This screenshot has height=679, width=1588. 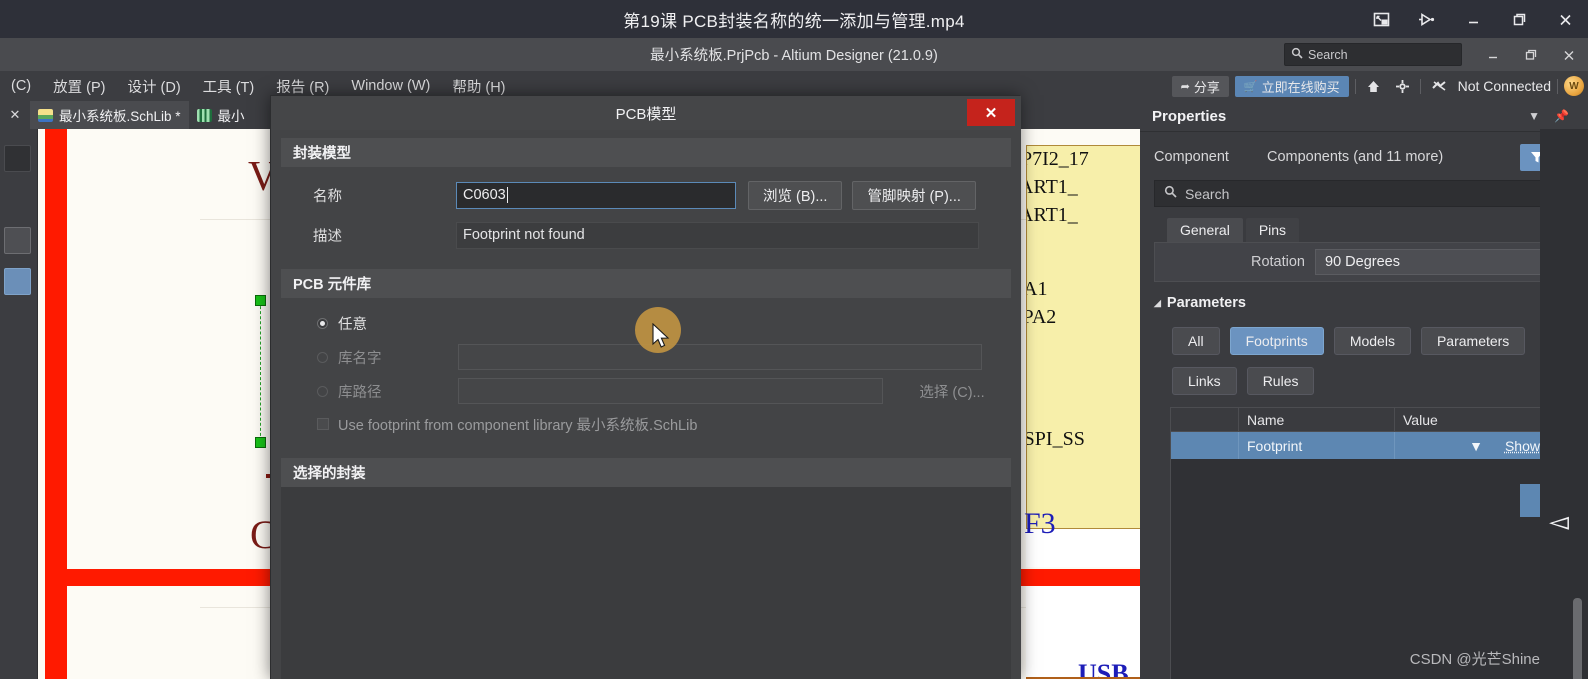 What do you see at coordinates (507, 195) in the screenshot?
I see `text-caret` at bounding box center [507, 195].